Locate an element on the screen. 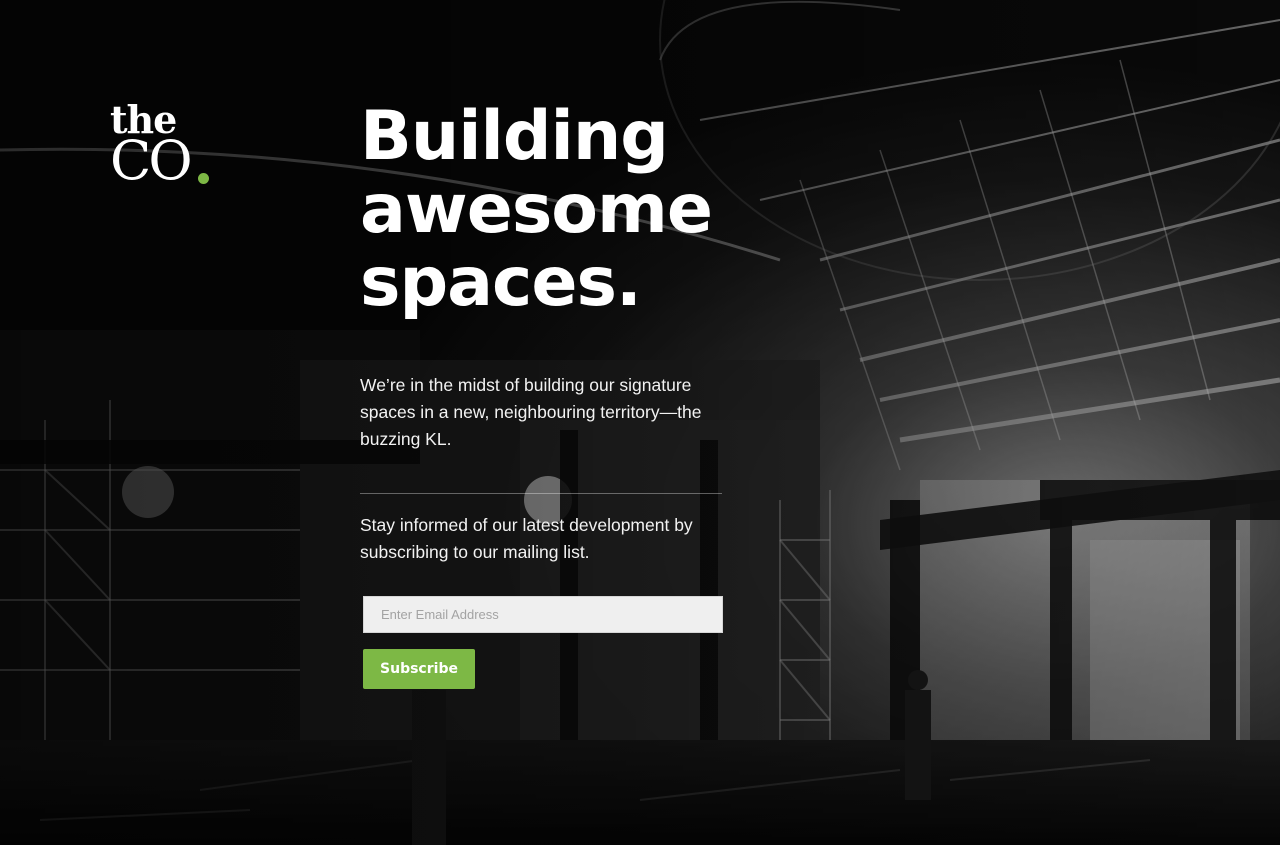 The width and height of the screenshot is (1280, 845). brand-logo: the CO is located at coordinates (165, 145).